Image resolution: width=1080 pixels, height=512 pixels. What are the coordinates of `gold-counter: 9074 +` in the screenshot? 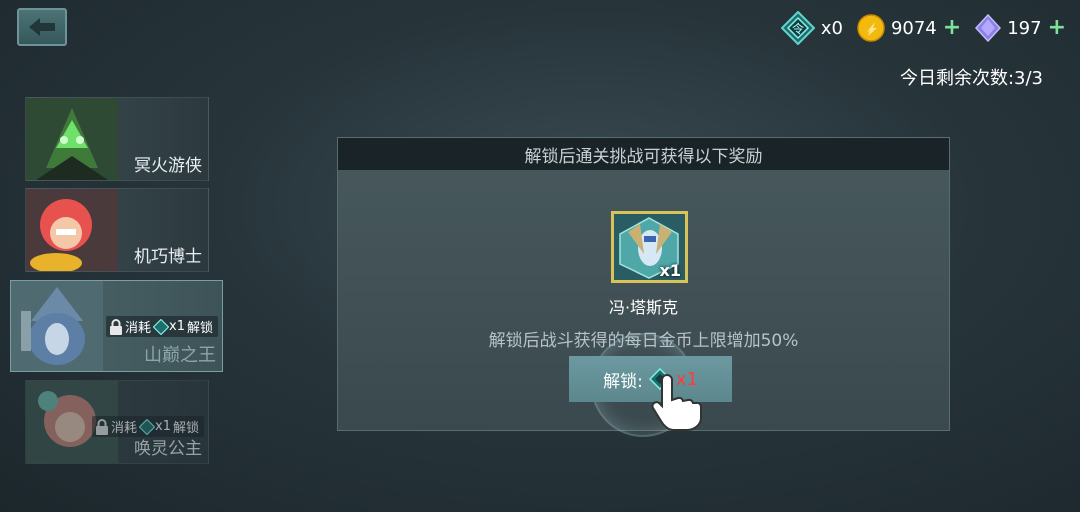 It's located at (909, 28).